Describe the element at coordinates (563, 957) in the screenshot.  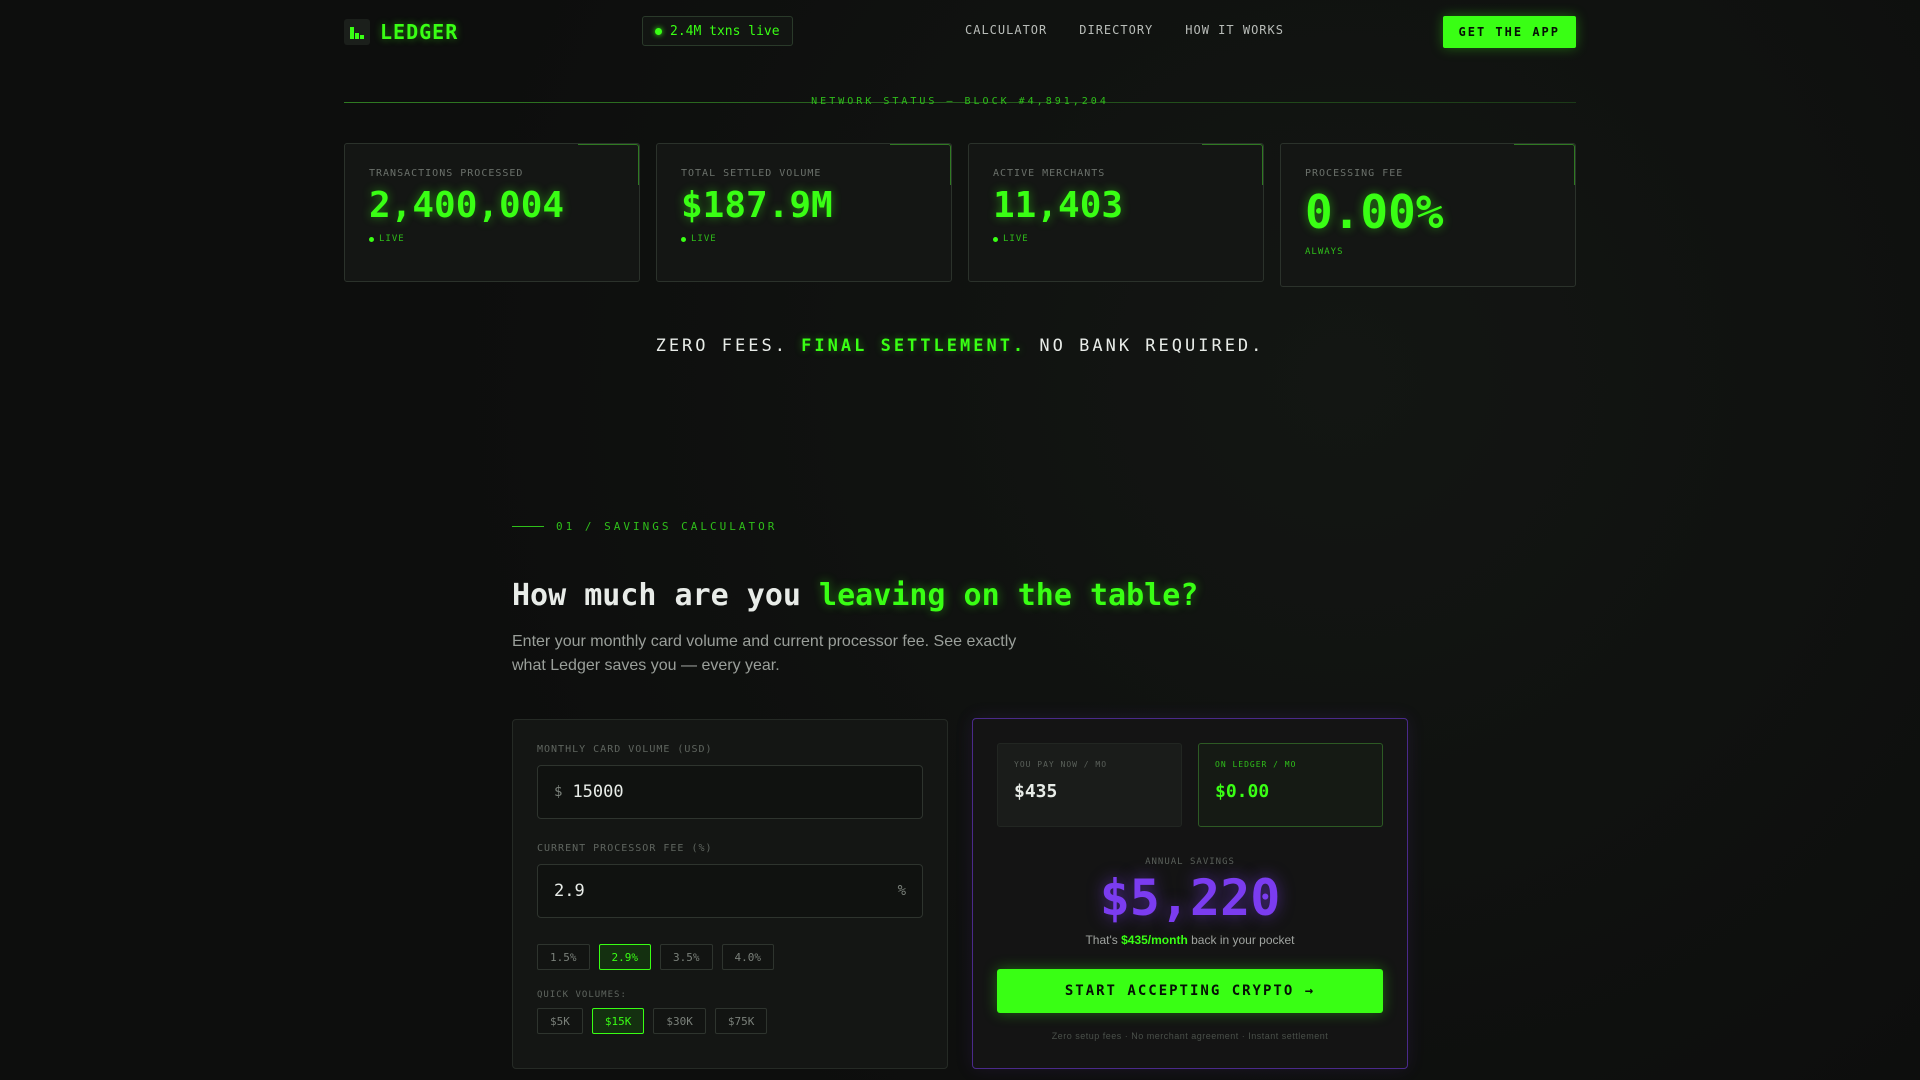
I see `fee-chip: 1.5%` at that location.